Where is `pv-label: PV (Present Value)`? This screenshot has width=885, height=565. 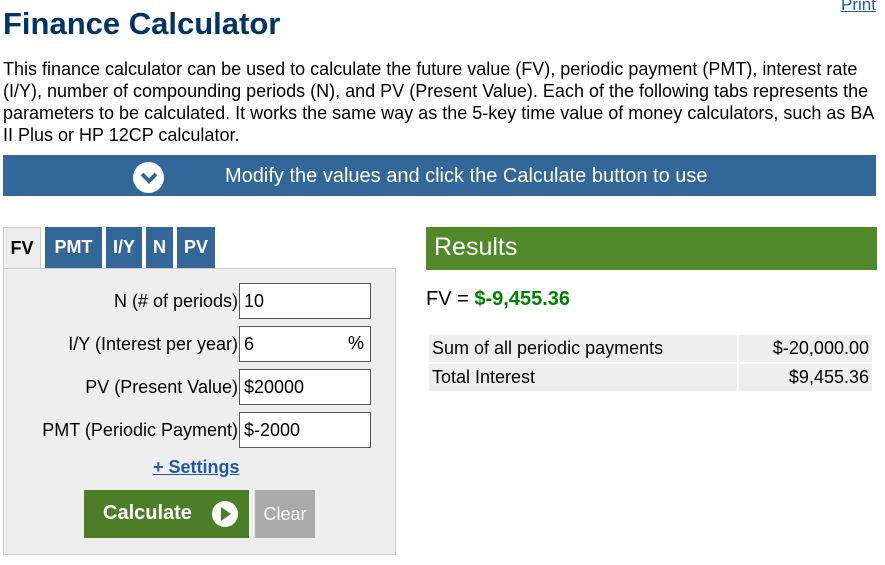
pv-label: PV (Present Value) is located at coordinates (161, 387).